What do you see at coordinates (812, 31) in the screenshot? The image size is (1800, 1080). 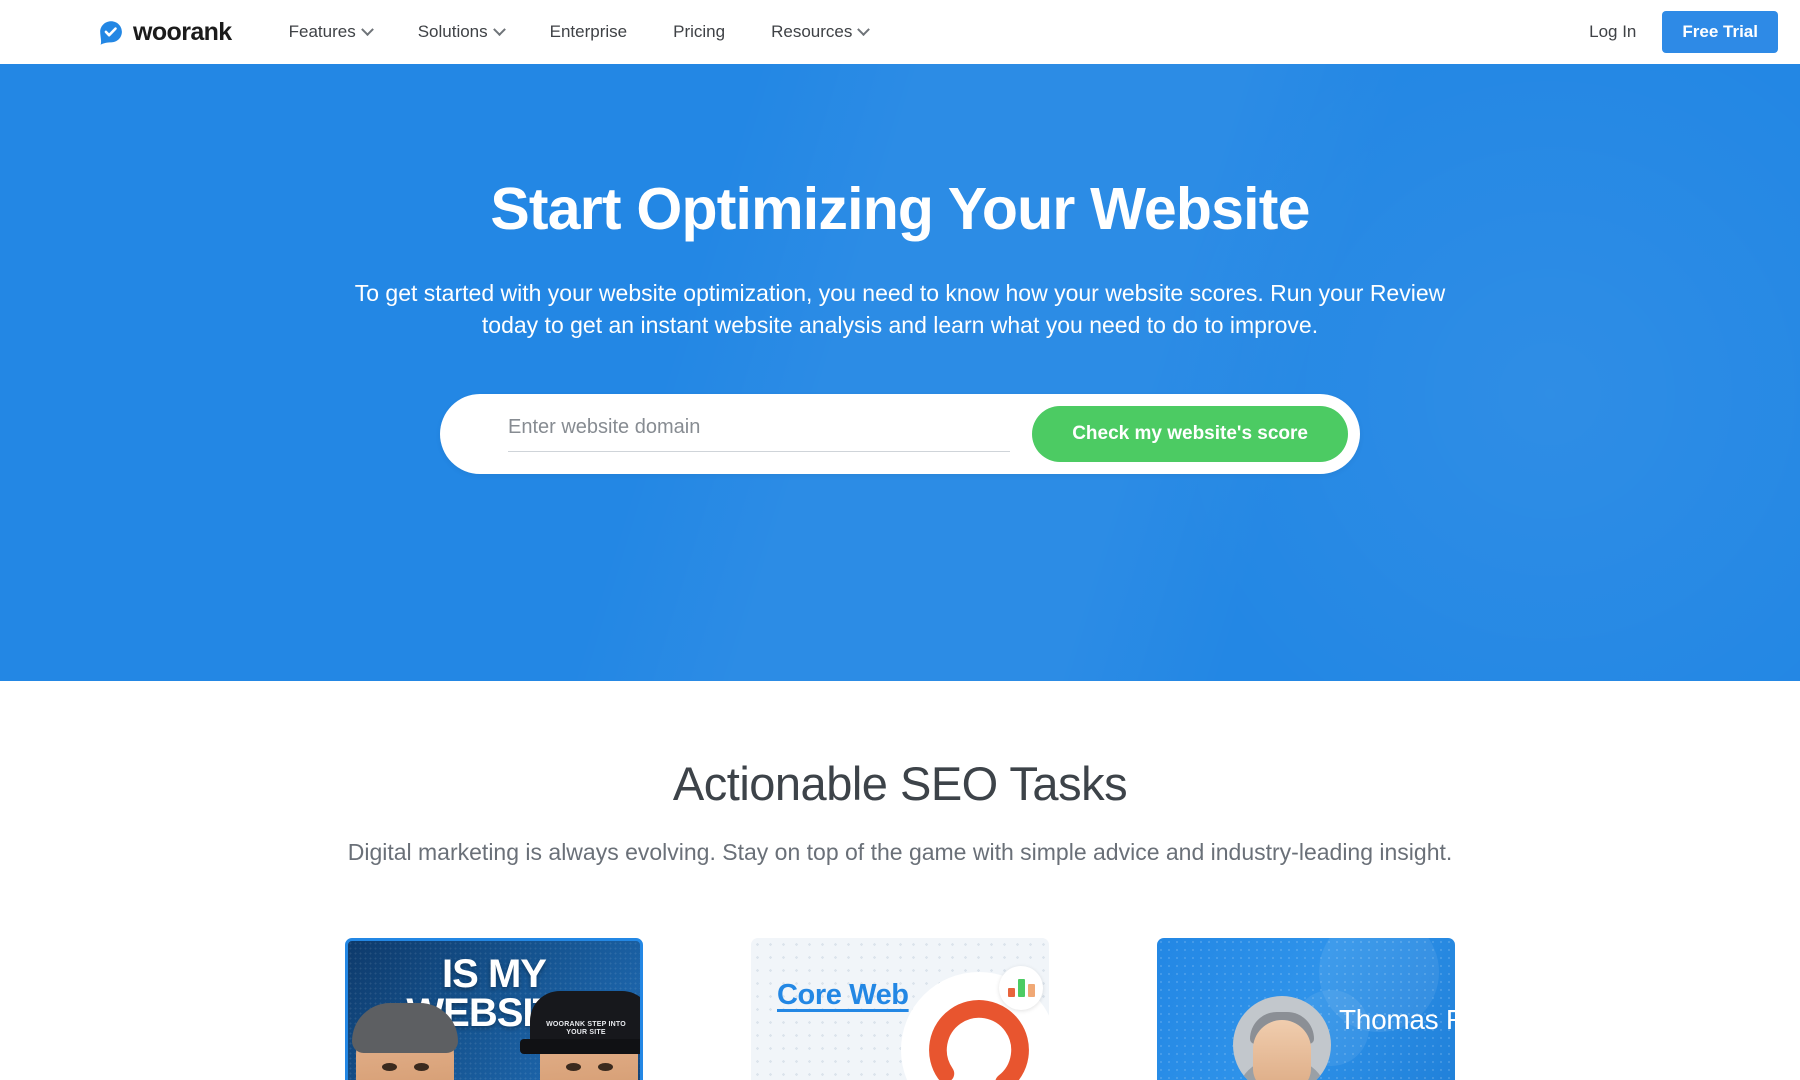 I see `nav-item-label: Resources` at bounding box center [812, 31].